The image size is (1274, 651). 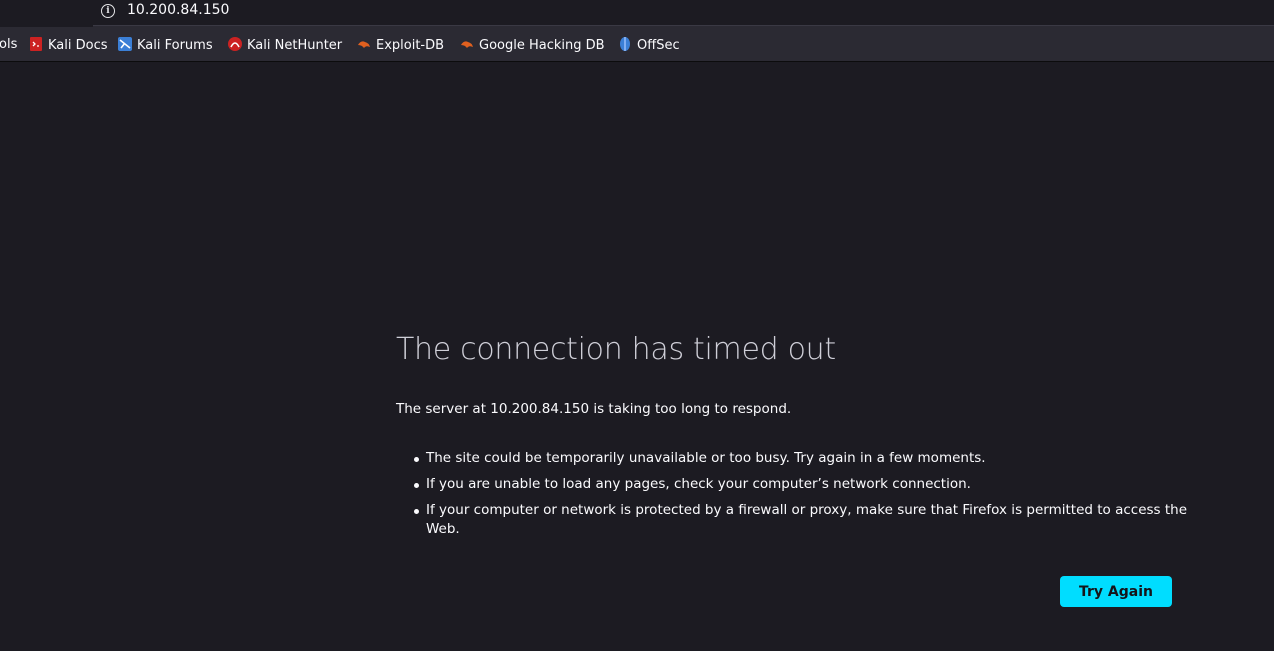 What do you see at coordinates (683, 13) in the screenshot?
I see `address-bar: i 10.200.84.150` at bounding box center [683, 13].